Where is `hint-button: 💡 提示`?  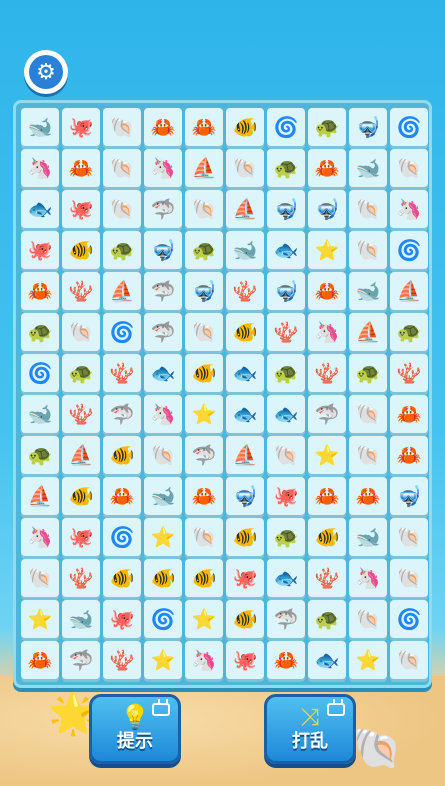 hint-button: 💡 提示 is located at coordinates (135, 729).